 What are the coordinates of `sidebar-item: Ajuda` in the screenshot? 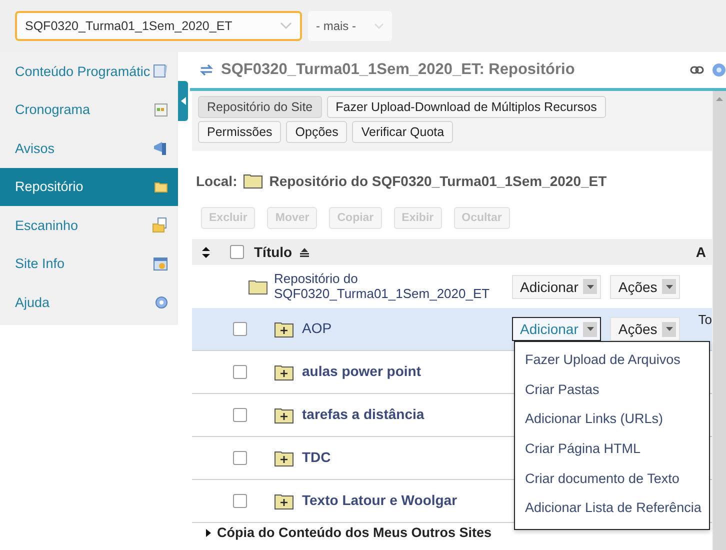 It's located at (89, 302).